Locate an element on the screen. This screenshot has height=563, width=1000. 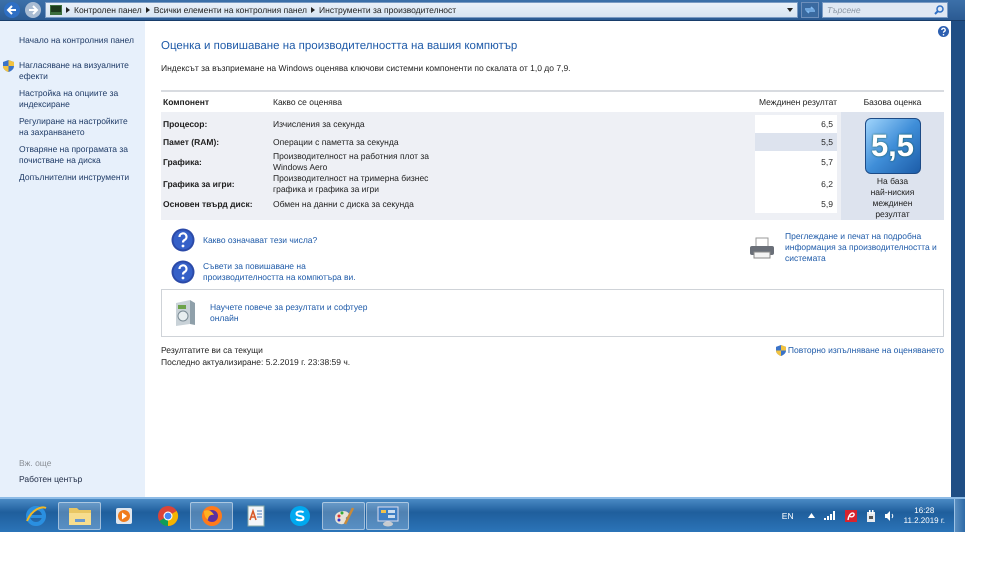
column-header: Компонент is located at coordinates (186, 102).